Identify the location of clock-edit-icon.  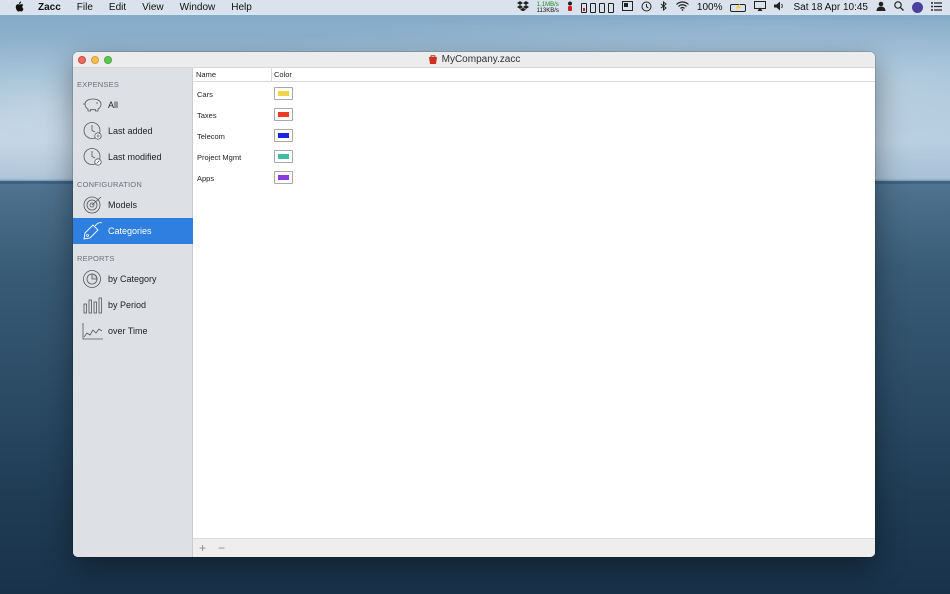
(92, 157).